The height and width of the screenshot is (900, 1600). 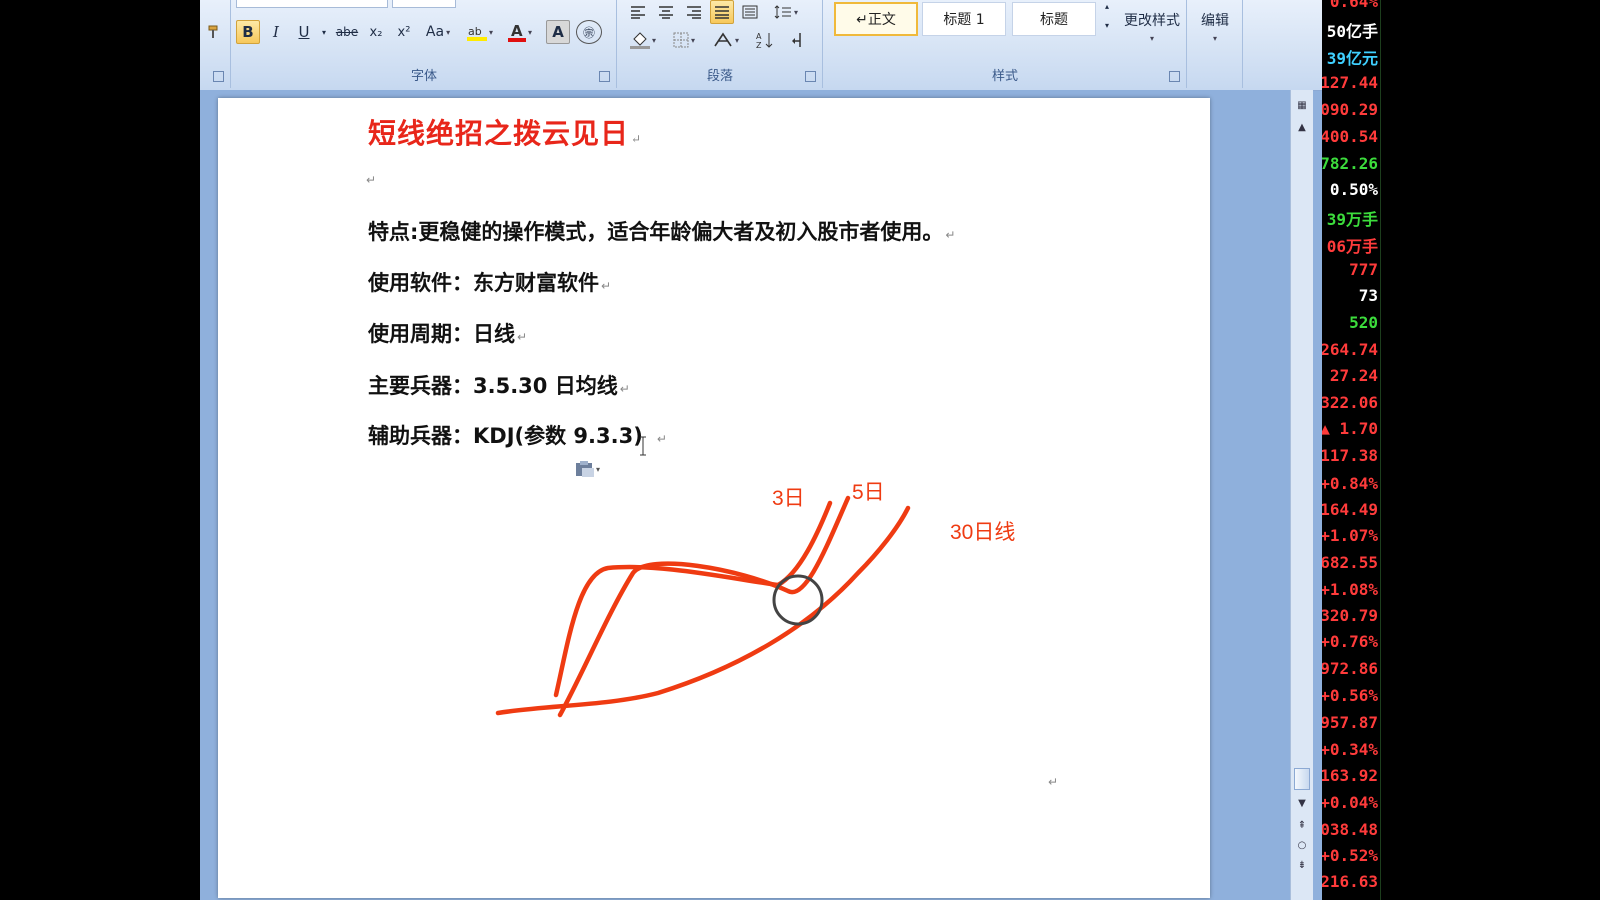 I want to click on aux-weapon-line: 辅助兵器：KDJ(参数 9.3.3) ↵, so click(x=517, y=435).